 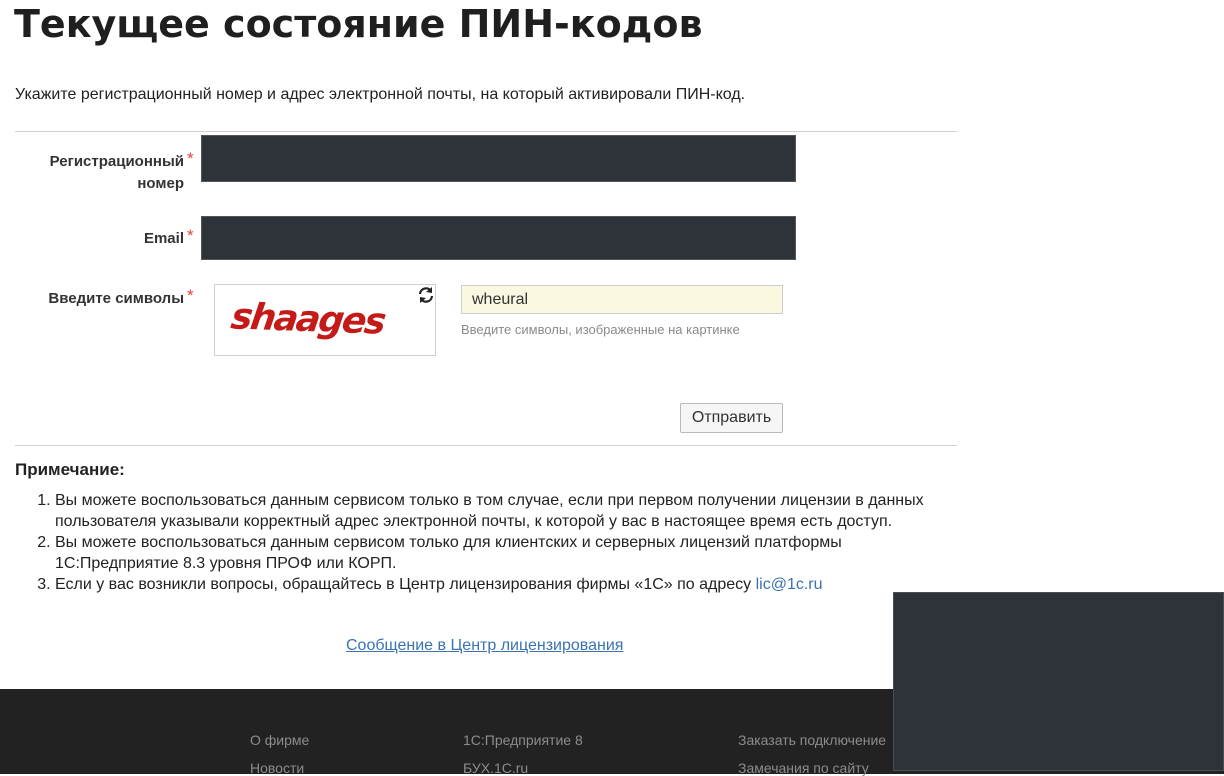 I want to click on reg-number-label-line1: Регистрационный, so click(x=116, y=161).